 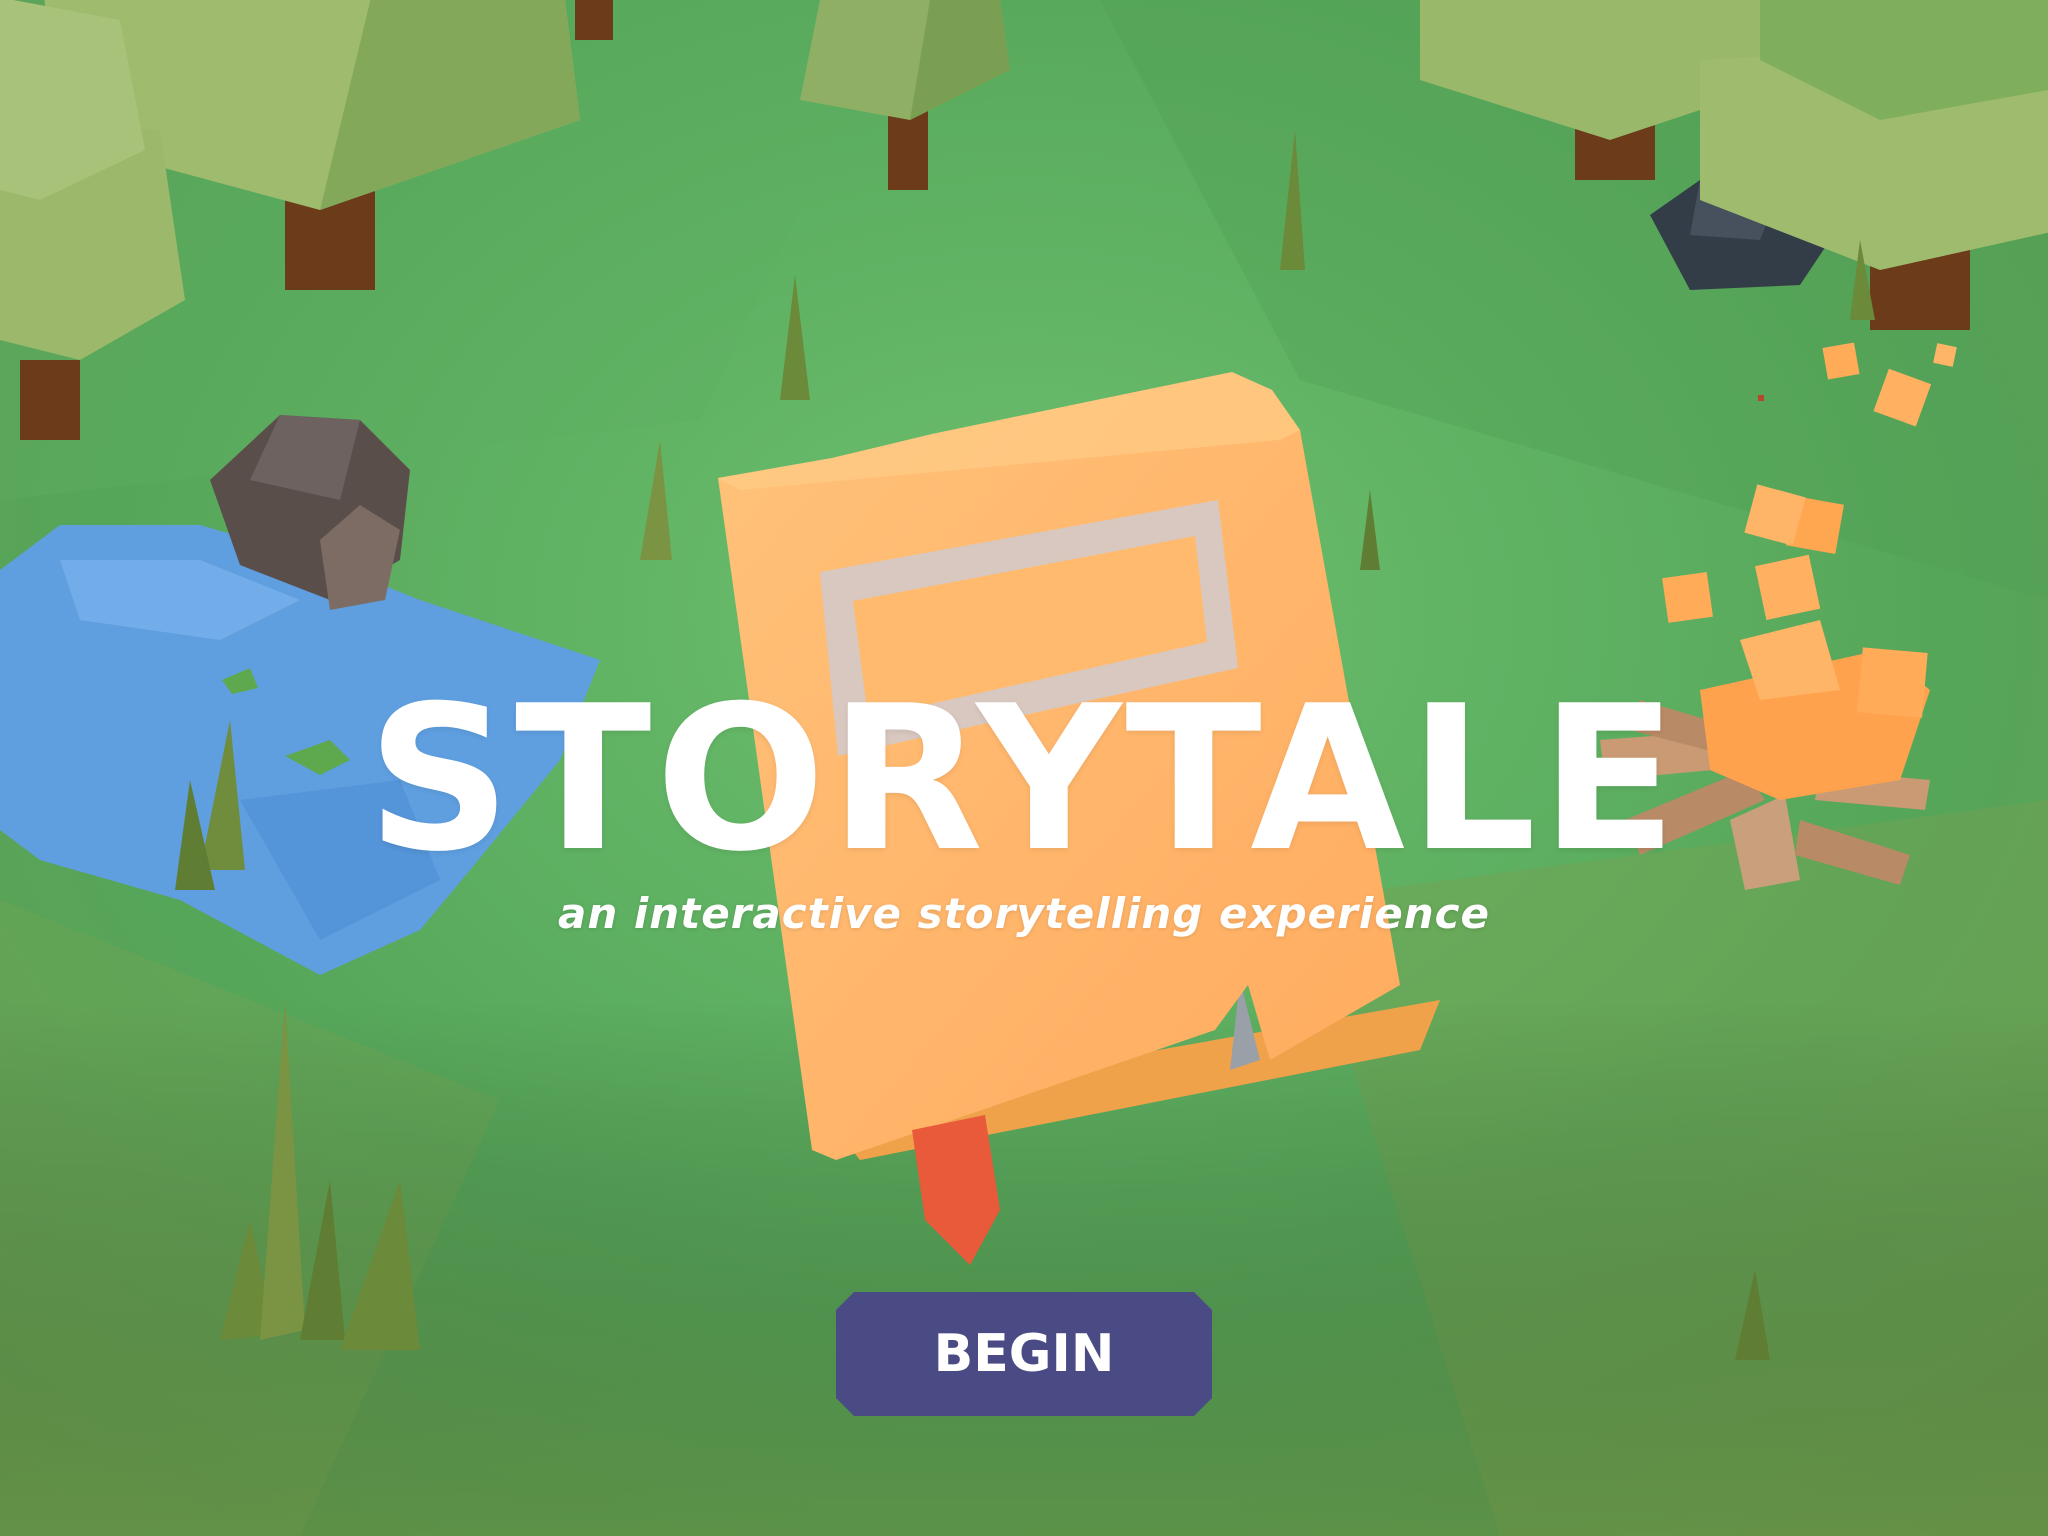 What do you see at coordinates (1024, 913) in the screenshot?
I see `game-subtitle: an interactive storytelling experience` at bounding box center [1024, 913].